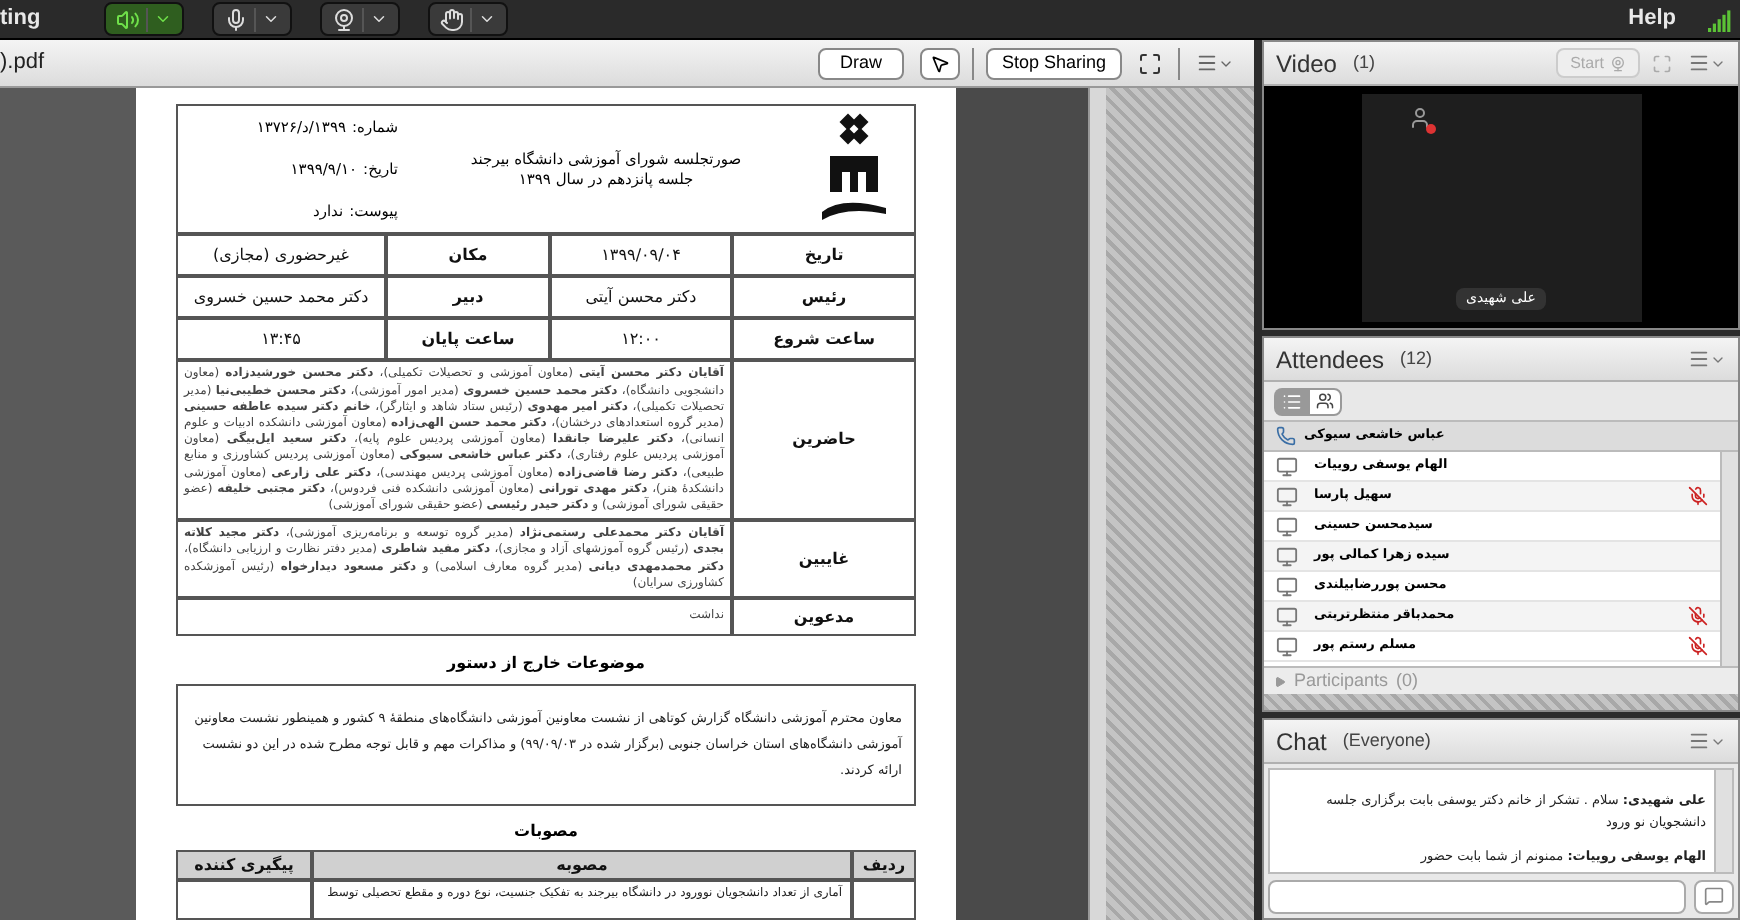  I want to click on app-title: ting, so click(21, 19).